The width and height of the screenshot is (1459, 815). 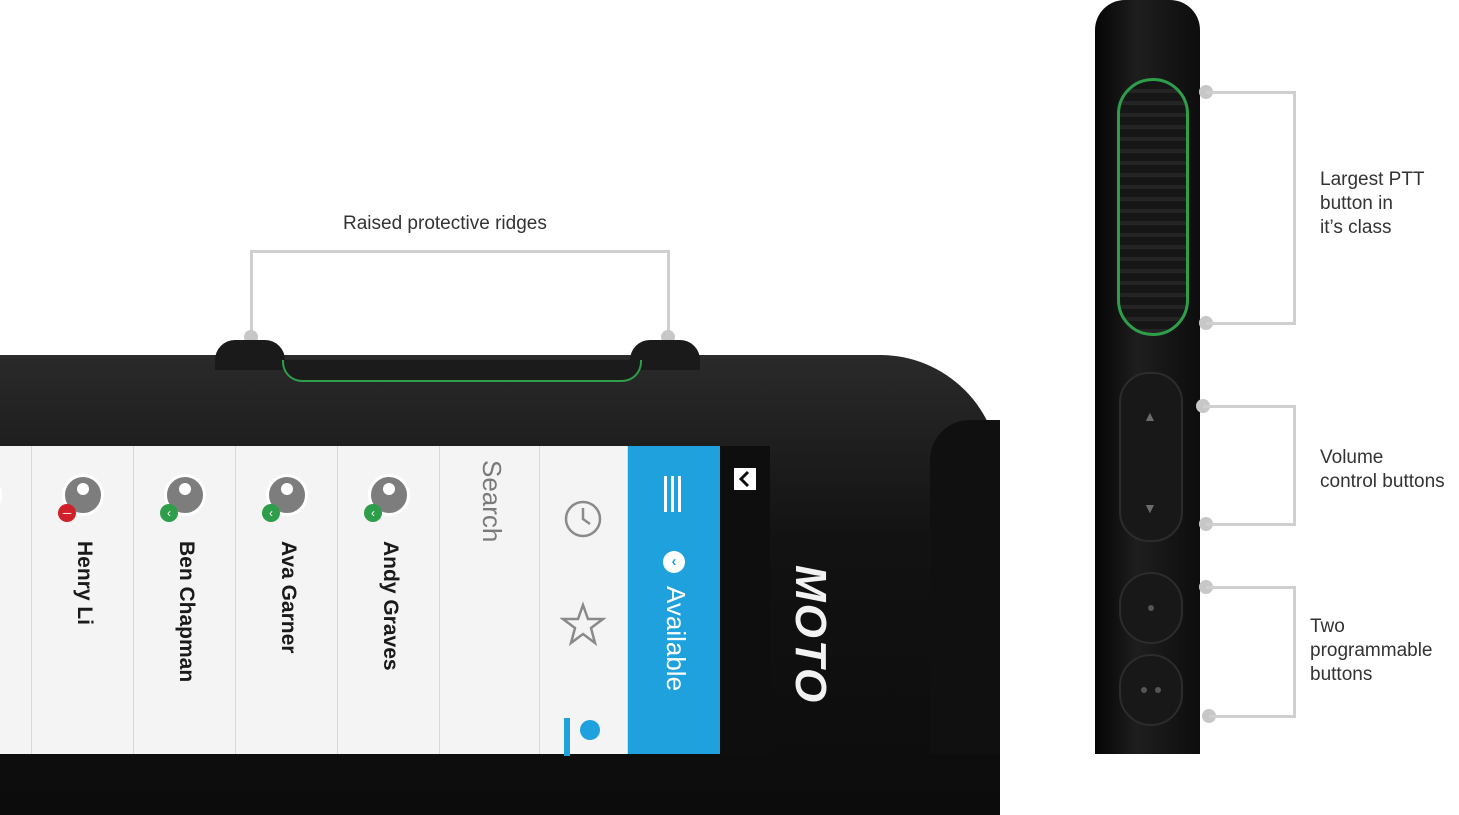 I want to click on contact-partial, so click(x=16, y=600).